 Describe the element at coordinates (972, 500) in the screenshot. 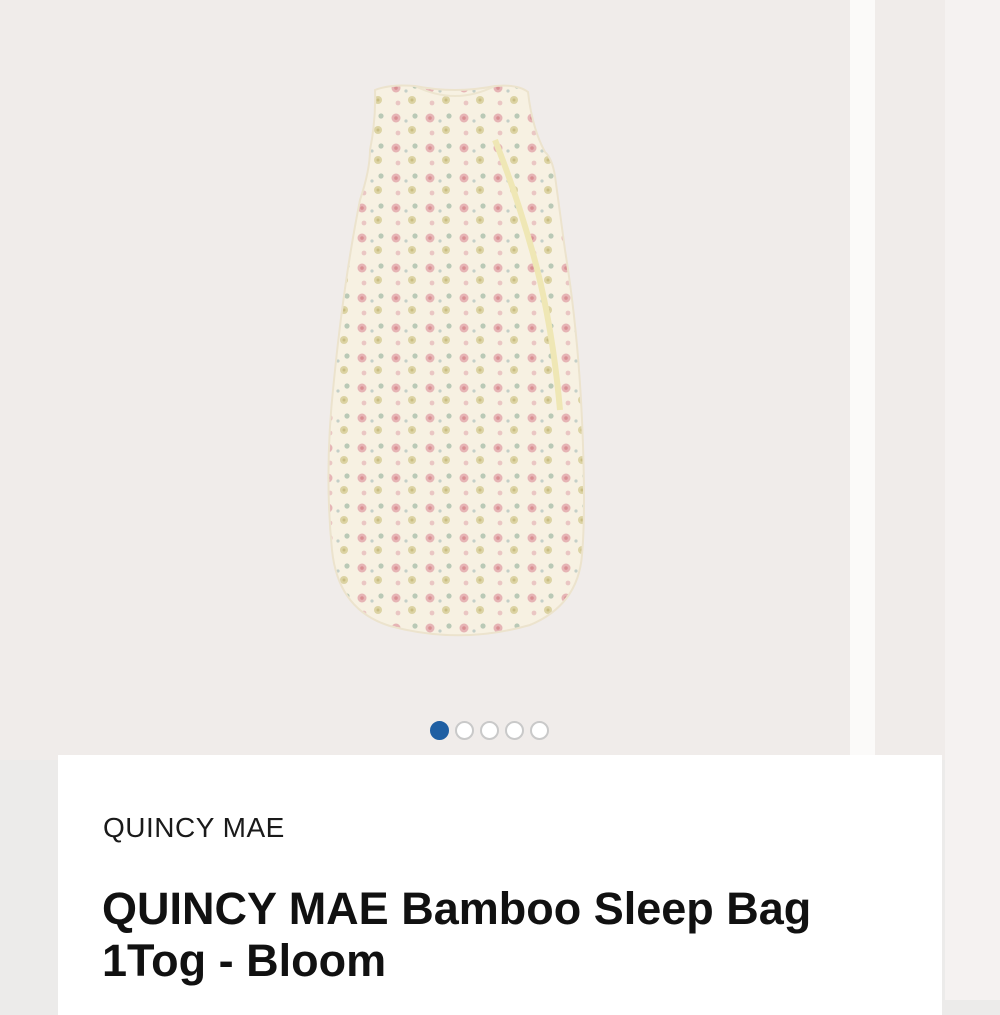

I see `page-edge` at that location.